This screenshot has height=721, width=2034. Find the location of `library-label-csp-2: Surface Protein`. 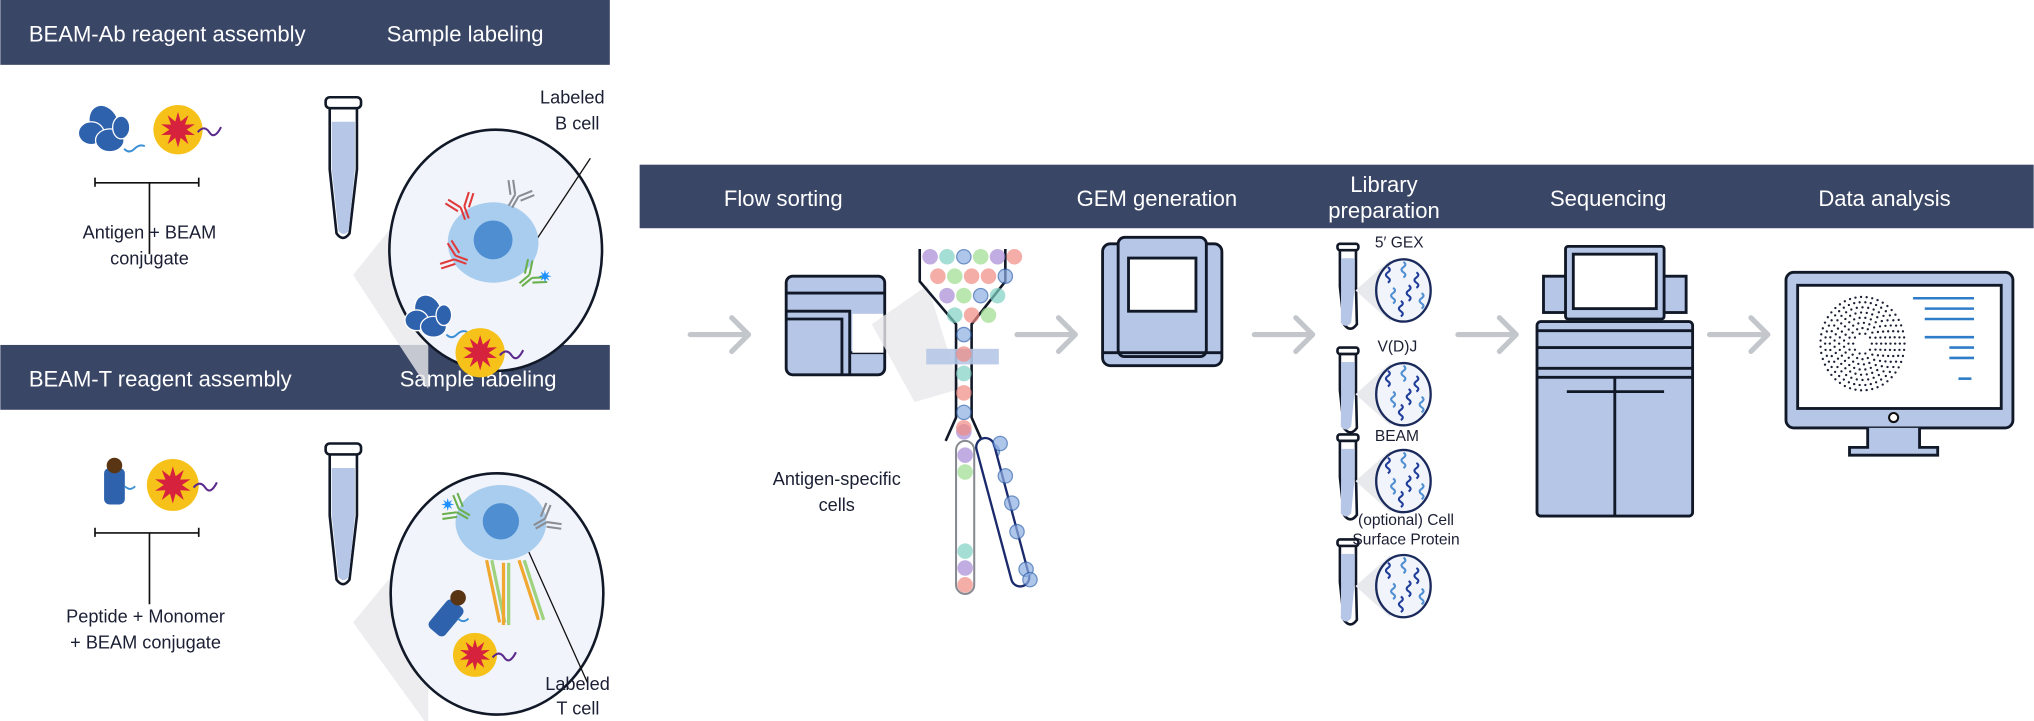

library-label-csp-2: Surface Protein is located at coordinates (1405, 540).